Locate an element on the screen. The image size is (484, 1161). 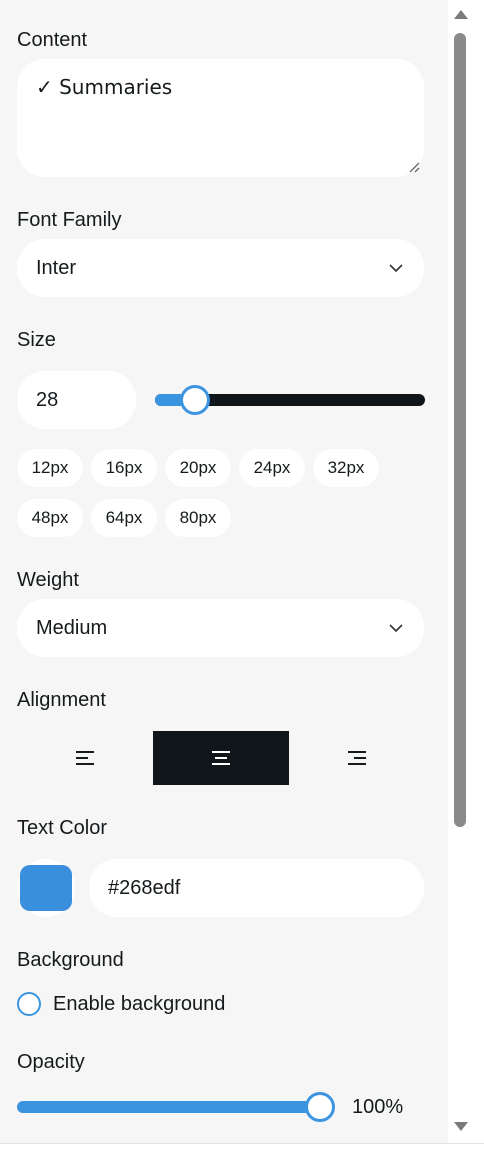
scroll-up-arrow-icon is located at coordinates (461, 14).